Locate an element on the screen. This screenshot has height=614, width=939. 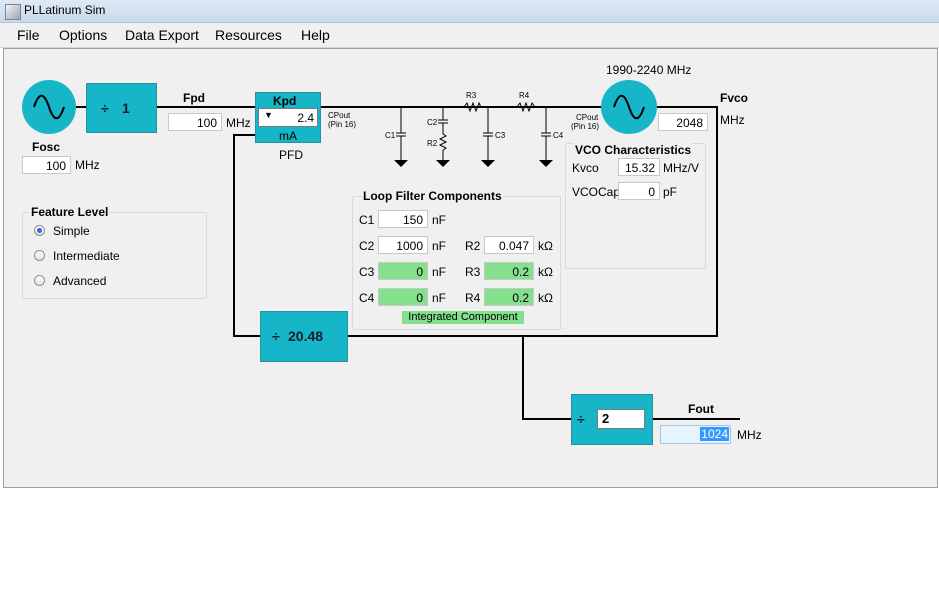
title-bar: PLLatinum Sim is located at coordinates (469, 11).